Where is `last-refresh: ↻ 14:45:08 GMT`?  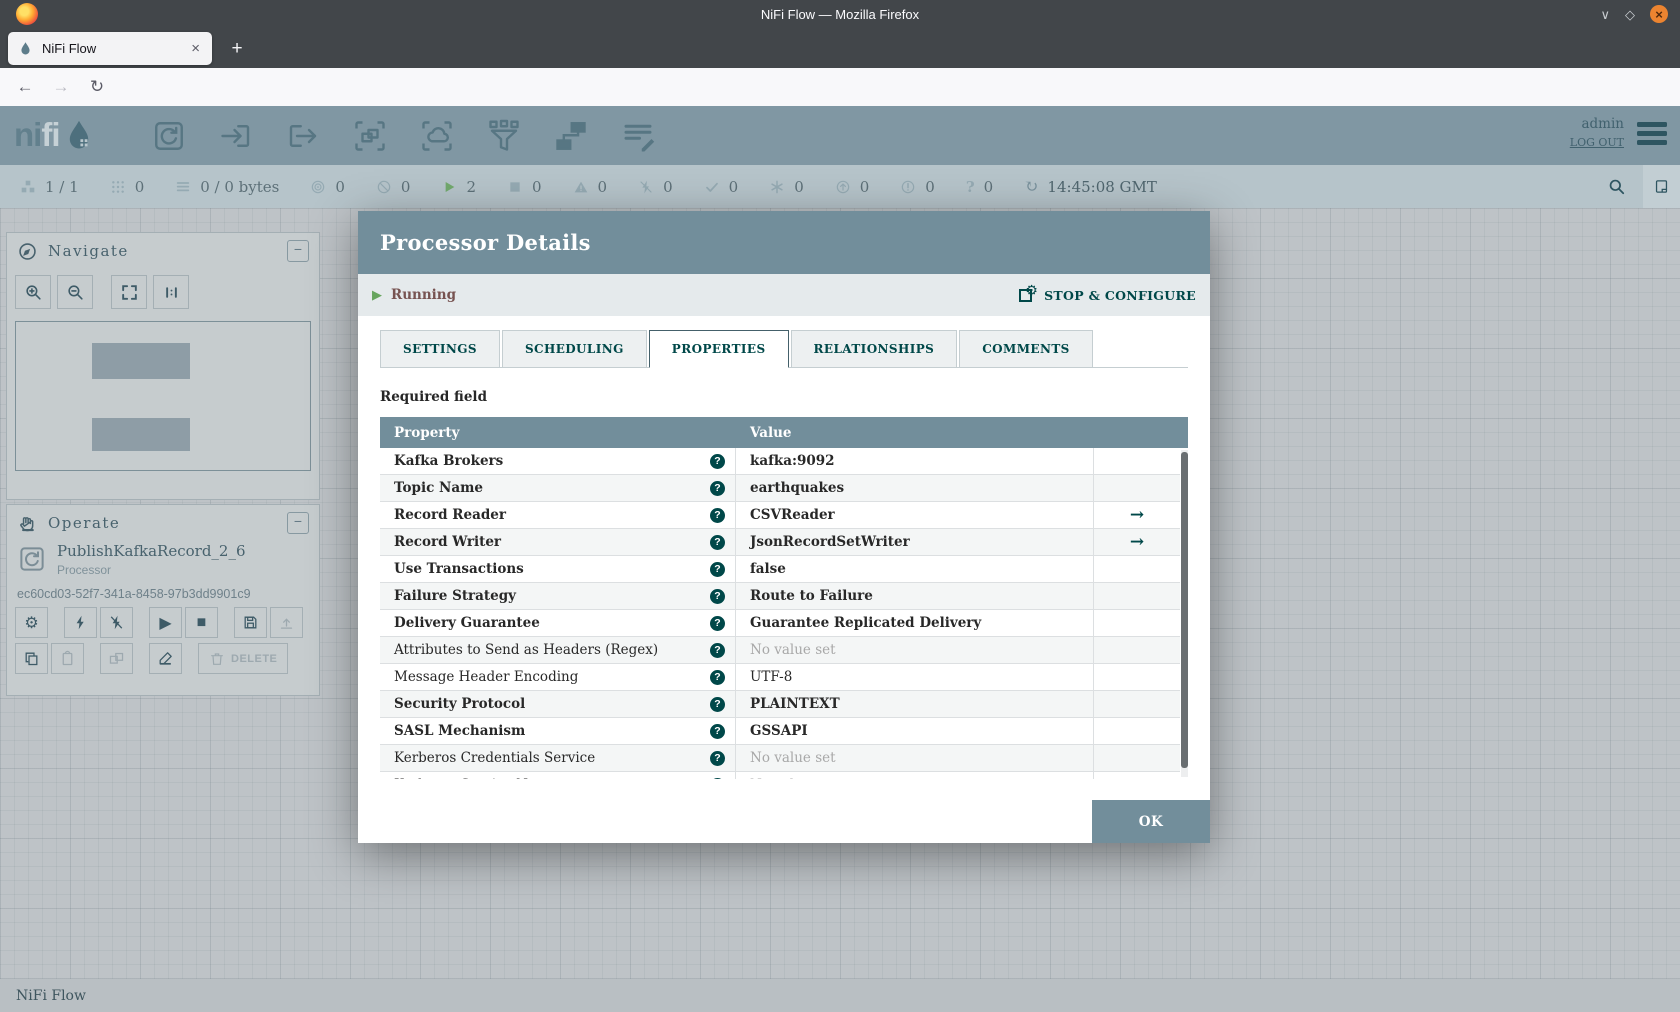 last-refresh: ↻ 14:45:08 GMT is located at coordinates (1090, 186).